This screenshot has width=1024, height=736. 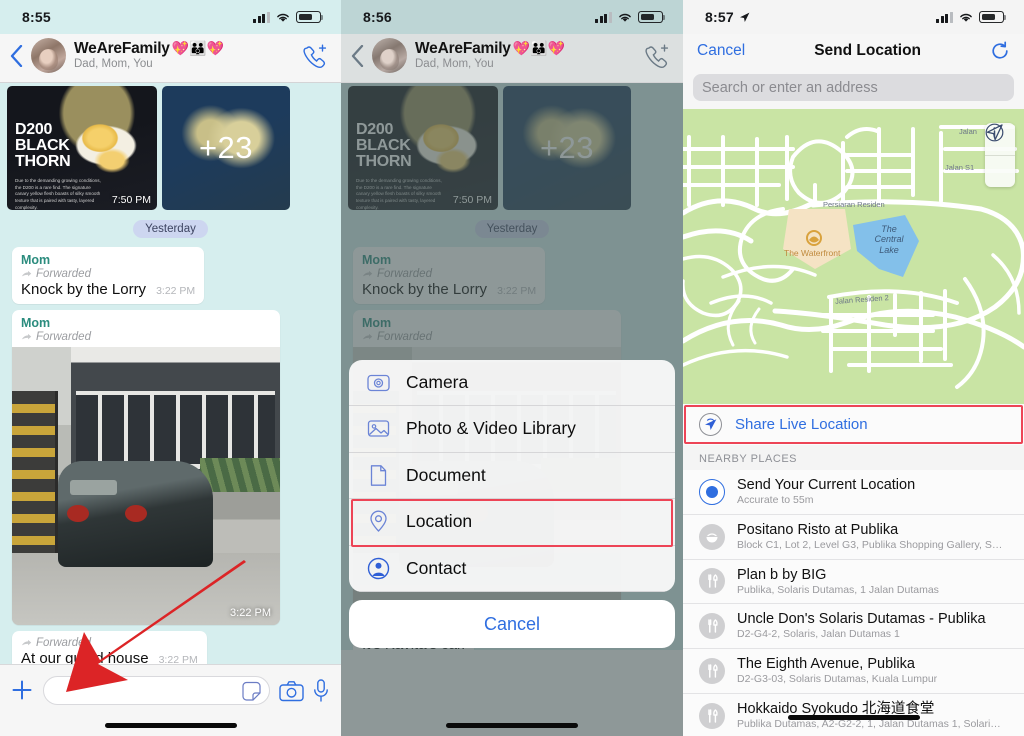 I want to click on sheet-item-label: Document, so click(x=446, y=474).